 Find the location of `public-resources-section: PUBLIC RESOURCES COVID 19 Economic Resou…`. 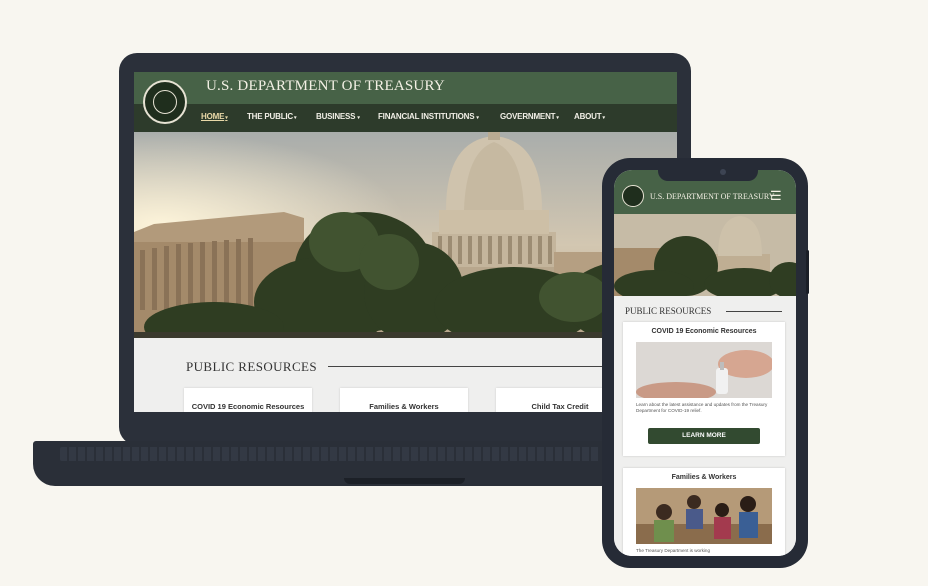

public-resources-section: PUBLIC RESOURCES COVID 19 Economic Resou… is located at coordinates (405, 375).